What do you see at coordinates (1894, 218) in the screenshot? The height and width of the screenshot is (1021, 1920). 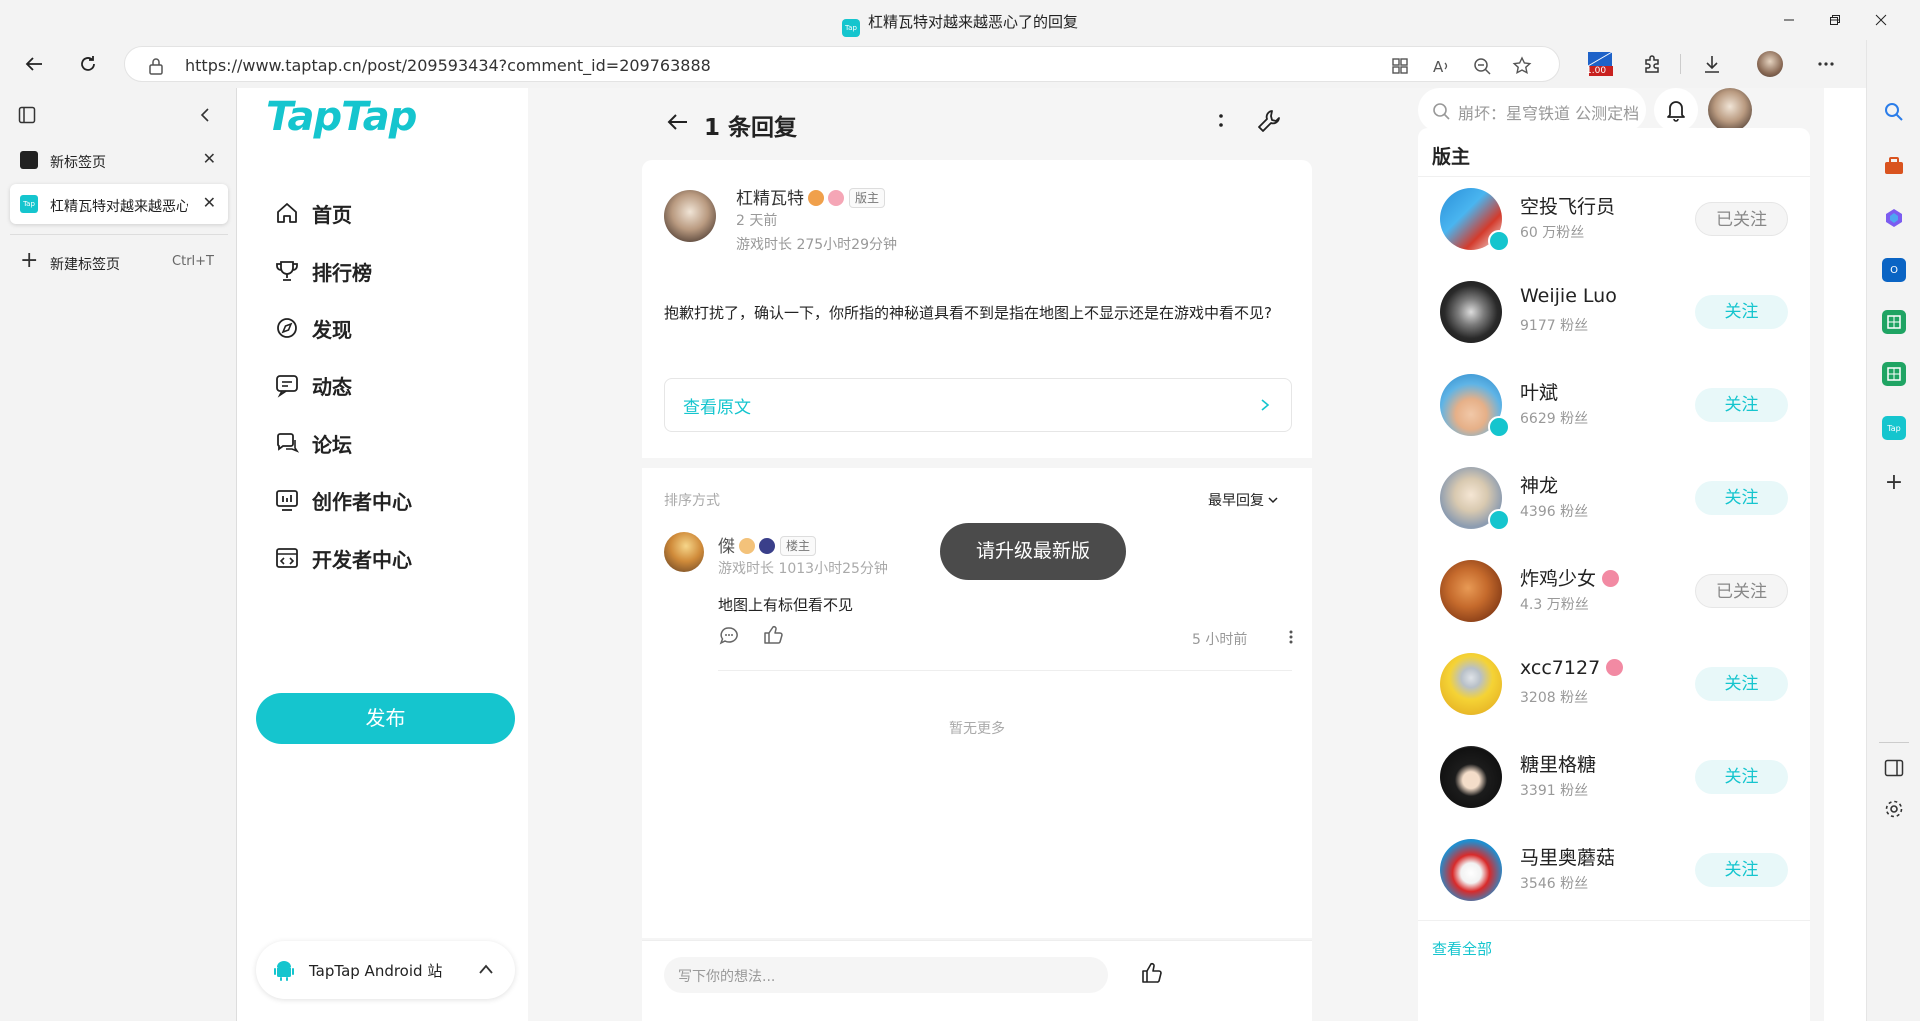 I see `copilot-icon` at bounding box center [1894, 218].